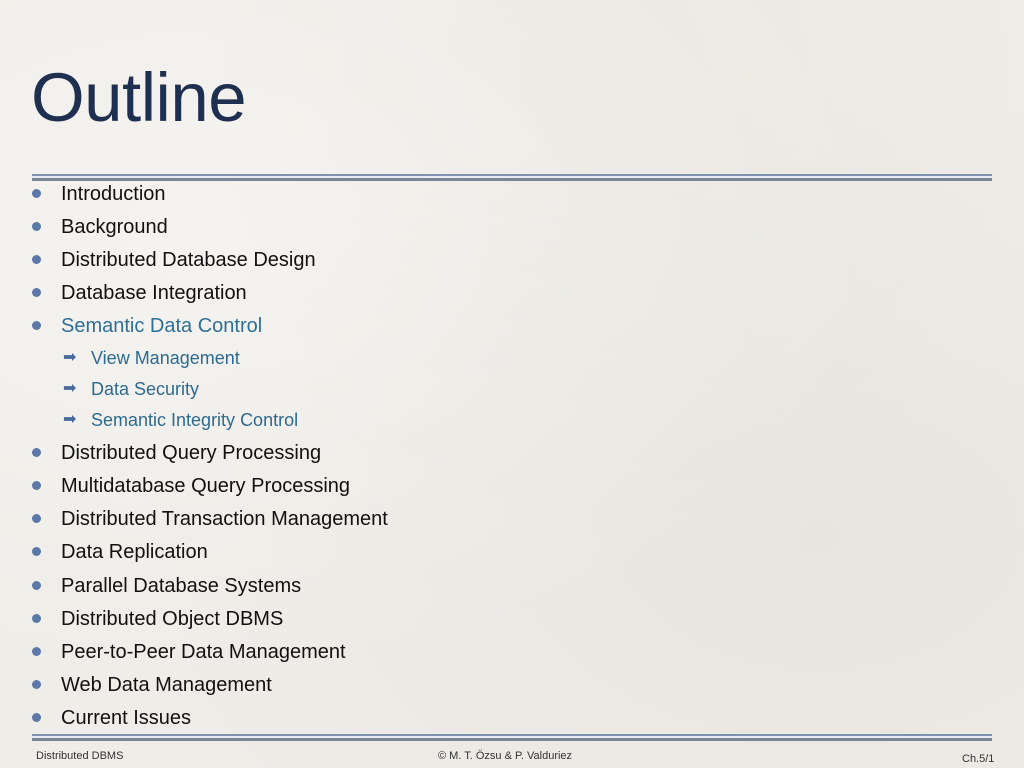 The height and width of the screenshot is (768, 1024). I want to click on list-item-label: Peer-to-Peer Data Management, so click(203, 652).